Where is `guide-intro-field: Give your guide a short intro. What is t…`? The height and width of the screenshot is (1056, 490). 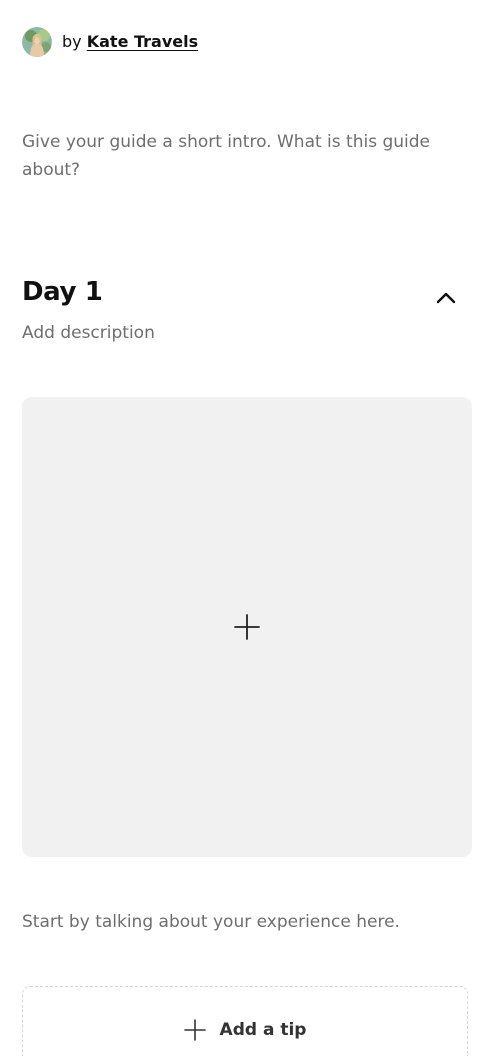
guide-intro-field: Give your guide a short intro. What is t… is located at coordinates (247, 156).